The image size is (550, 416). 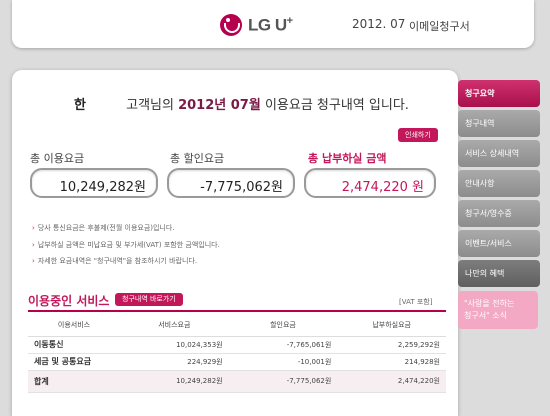 I want to click on notice-item: › 납부하실 금액은 미납요금 및 부가세(VAT) 포함한 금액입니다., so click(x=126, y=244).